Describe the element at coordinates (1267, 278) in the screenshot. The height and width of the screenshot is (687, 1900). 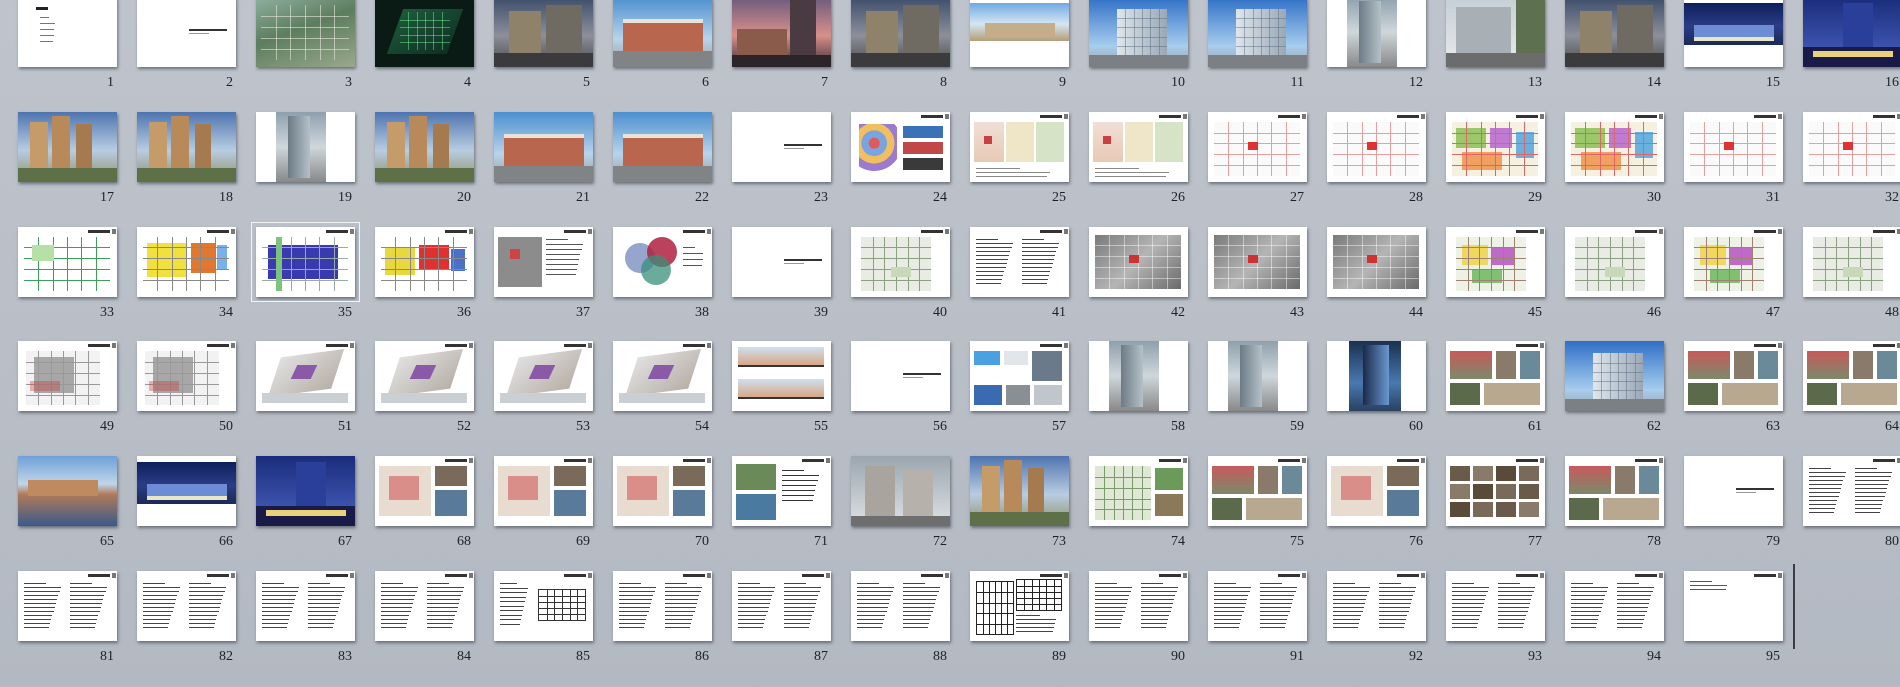
I see `slide-thumbnail-43: 43` at that location.